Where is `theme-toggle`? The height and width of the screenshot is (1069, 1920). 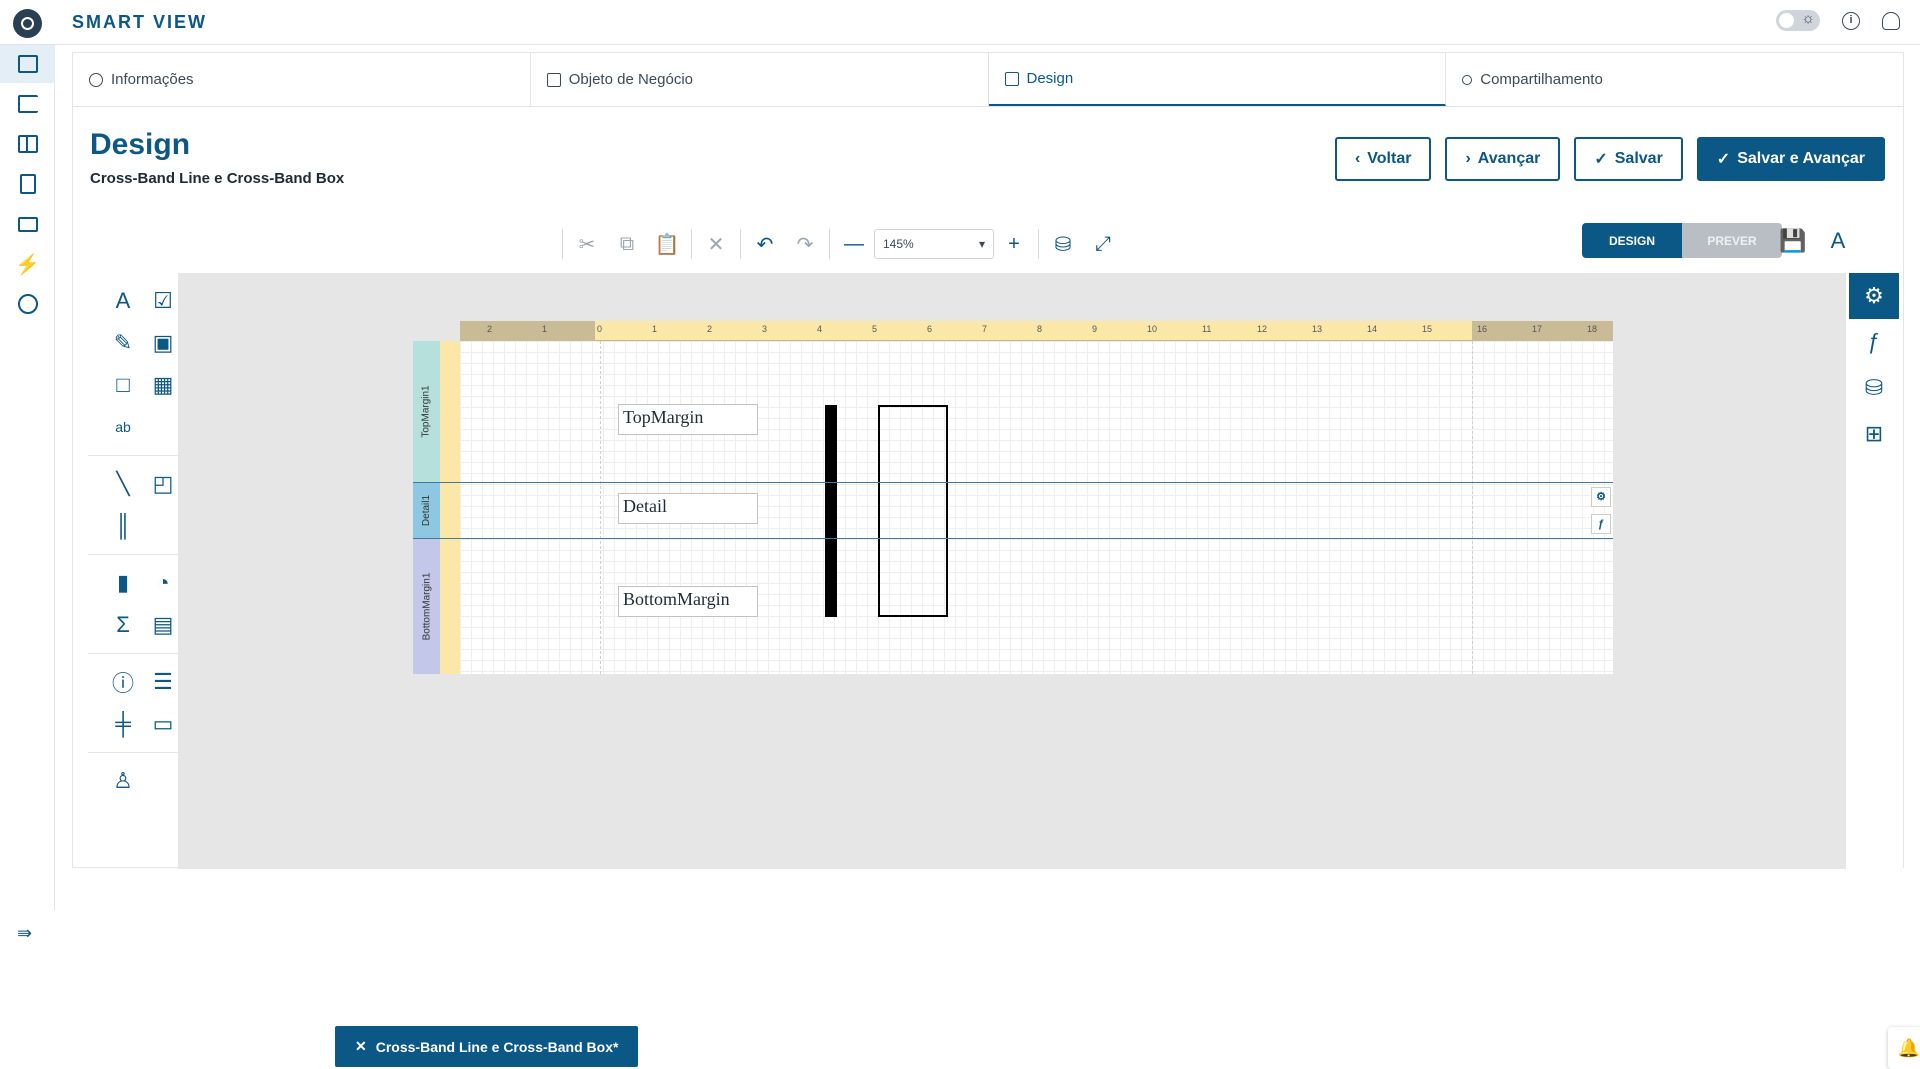
theme-toggle is located at coordinates (1798, 20).